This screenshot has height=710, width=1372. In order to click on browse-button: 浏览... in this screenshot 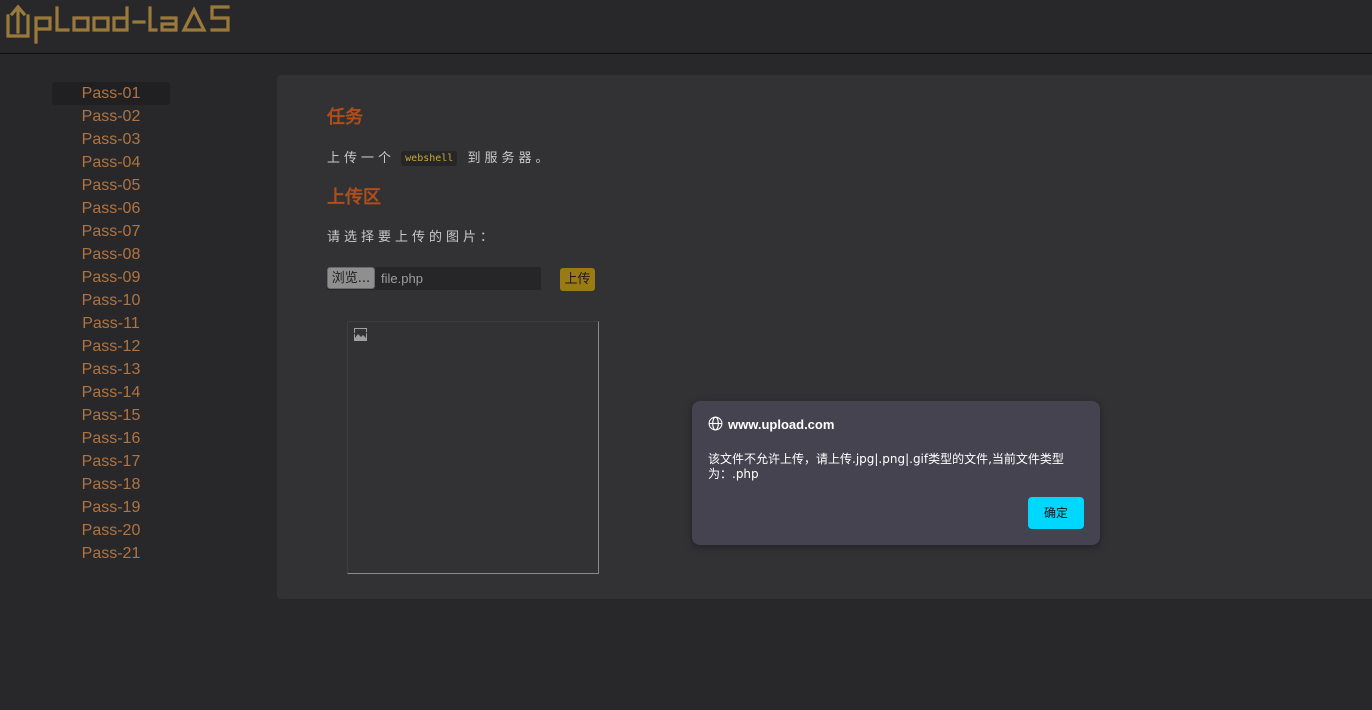, I will do `click(351, 278)`.